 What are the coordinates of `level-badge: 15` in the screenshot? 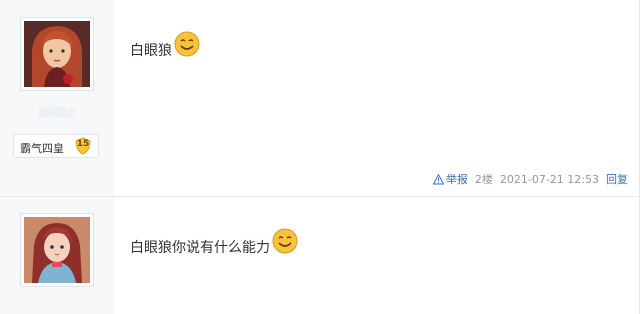 It's located at (83, 146).